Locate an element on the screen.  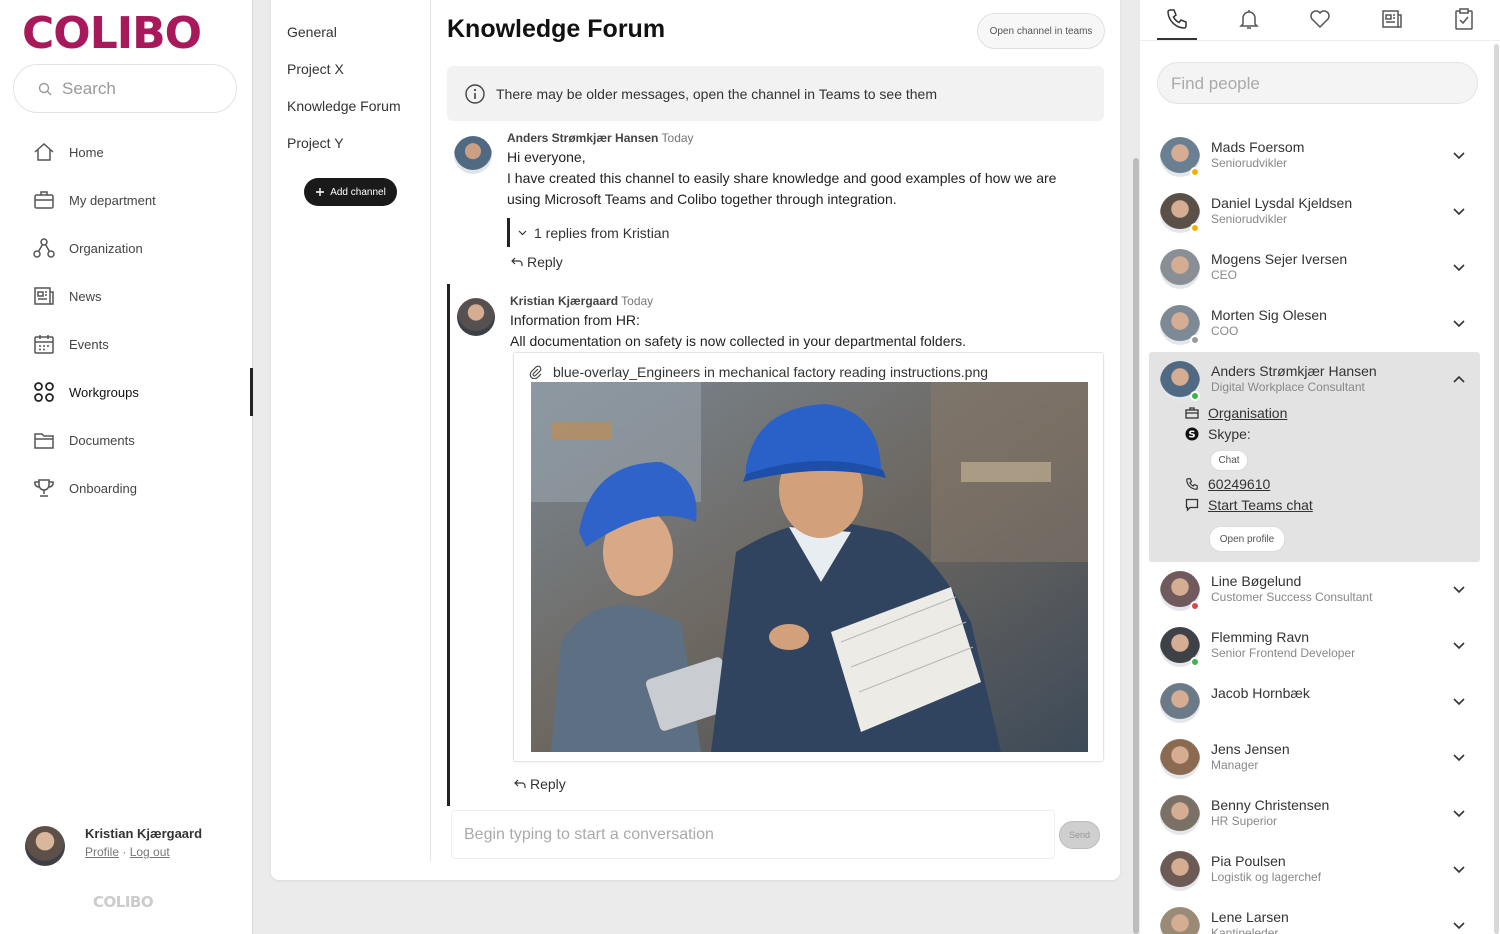
person-name: Jens Jensen is located at coordinates (1250, 749).